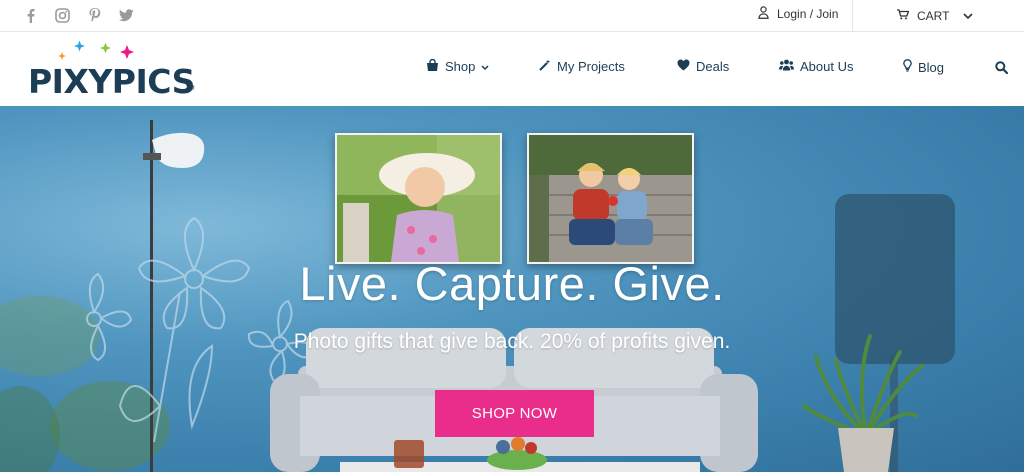  What do you see at coordinates (591, 66) in the screenshot?
I see `nav-my-projects-label: My Projects` at bounding box center [591, 66].